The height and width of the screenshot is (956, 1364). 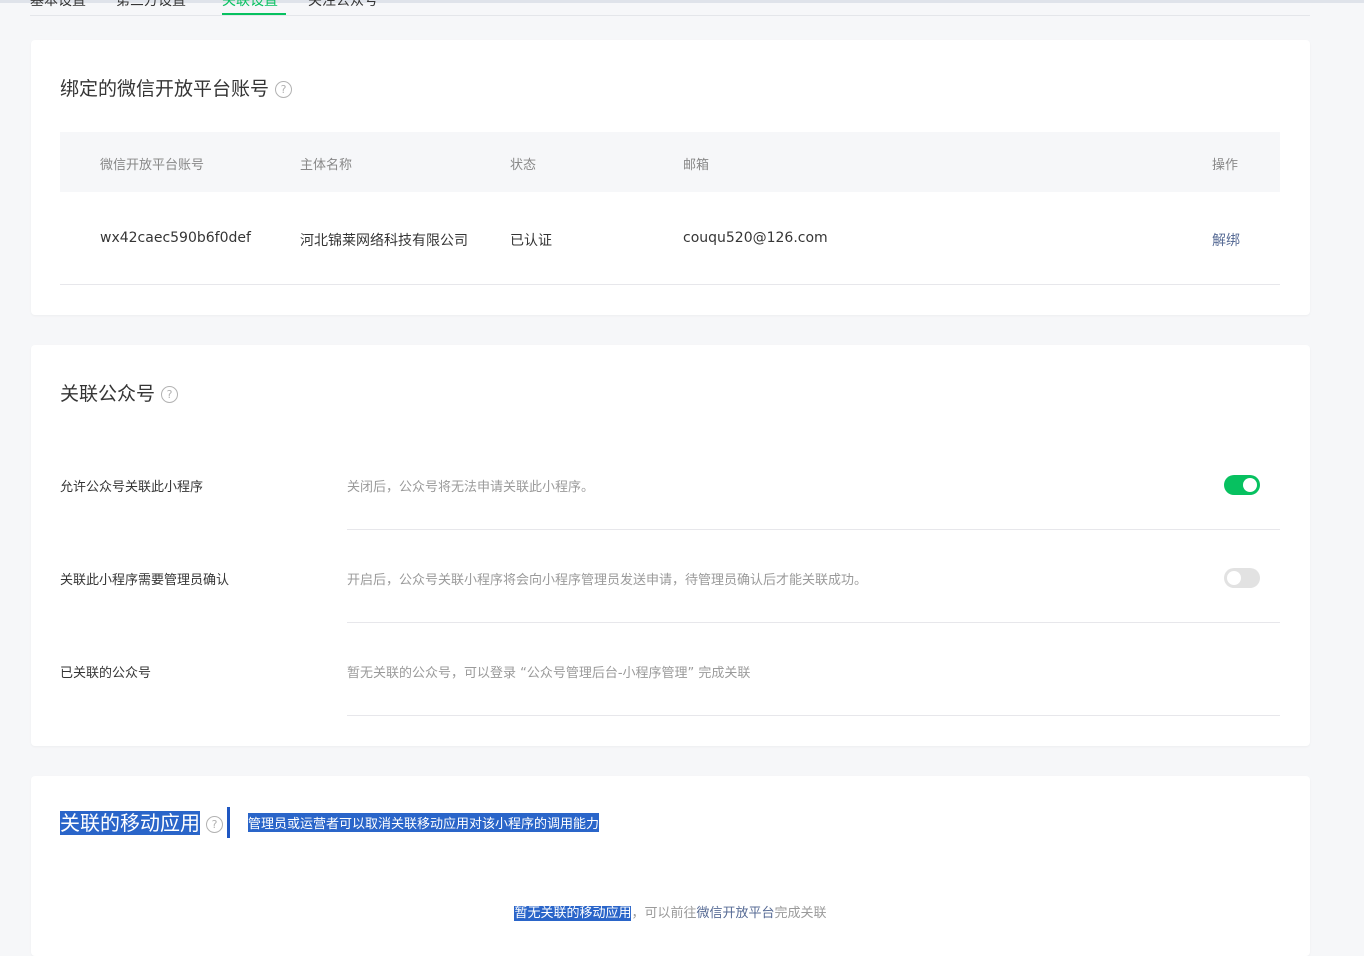 I want to click on open-platform-title-text: 绑定的微信开放平台账号, so click(x=165, y=89).